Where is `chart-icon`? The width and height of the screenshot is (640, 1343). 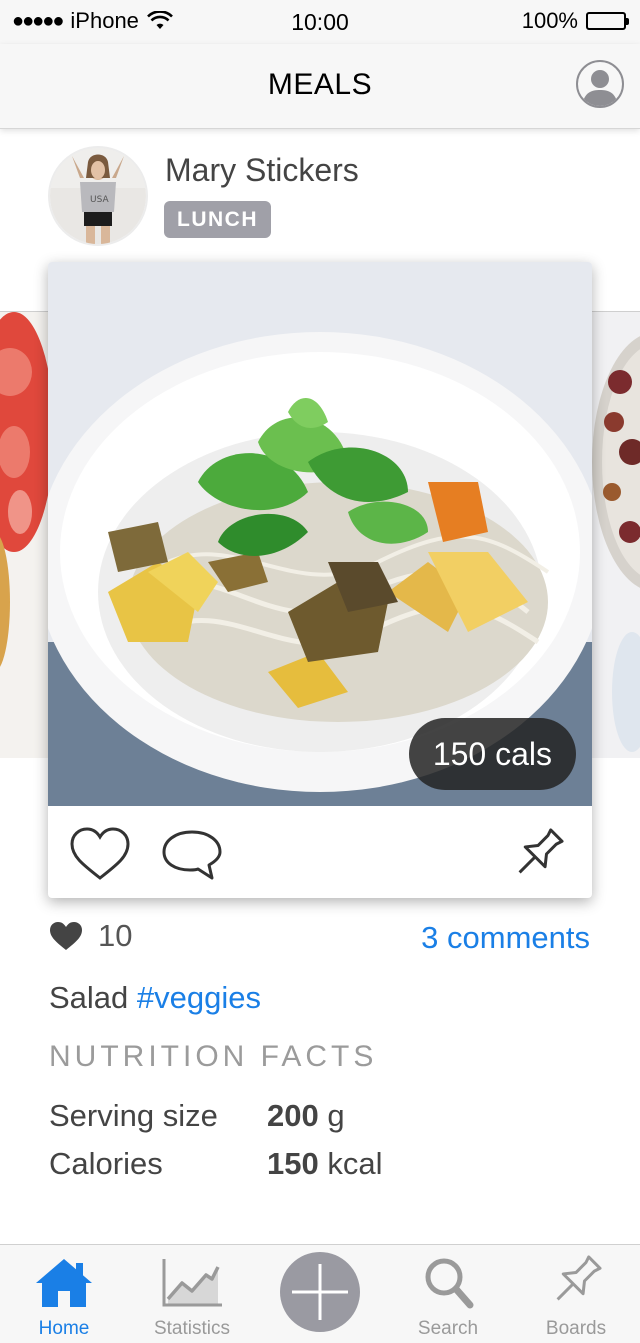 chart-icon is located at coordinates (192, 1283).